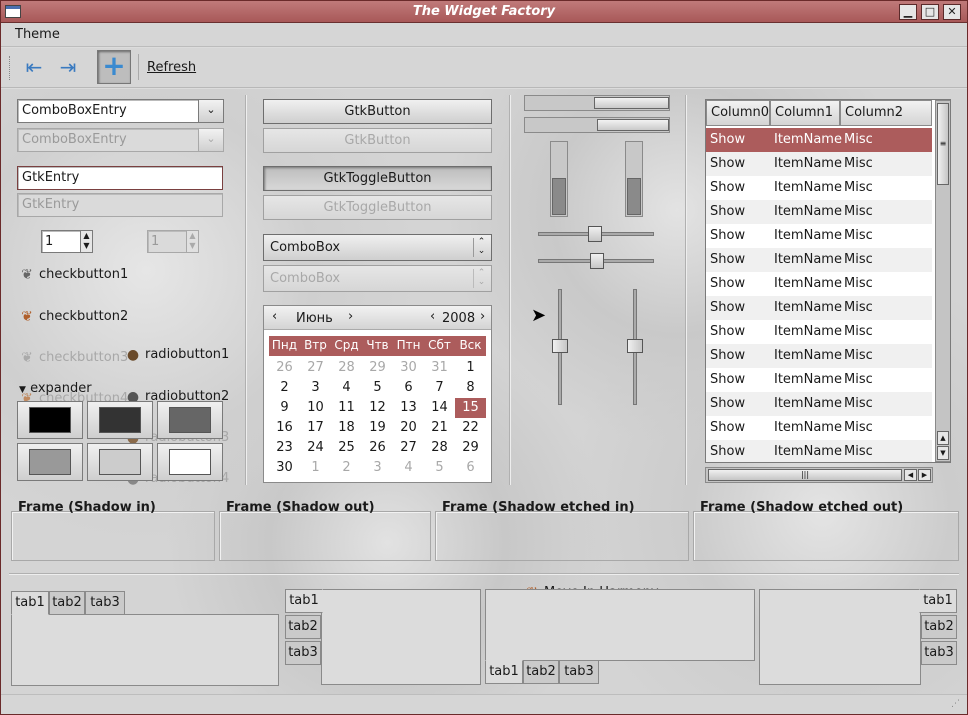  Describe the element at coordinates (504, 672) in the screenshot. I see `notebook-bottom-tab1: tab1` at that location.